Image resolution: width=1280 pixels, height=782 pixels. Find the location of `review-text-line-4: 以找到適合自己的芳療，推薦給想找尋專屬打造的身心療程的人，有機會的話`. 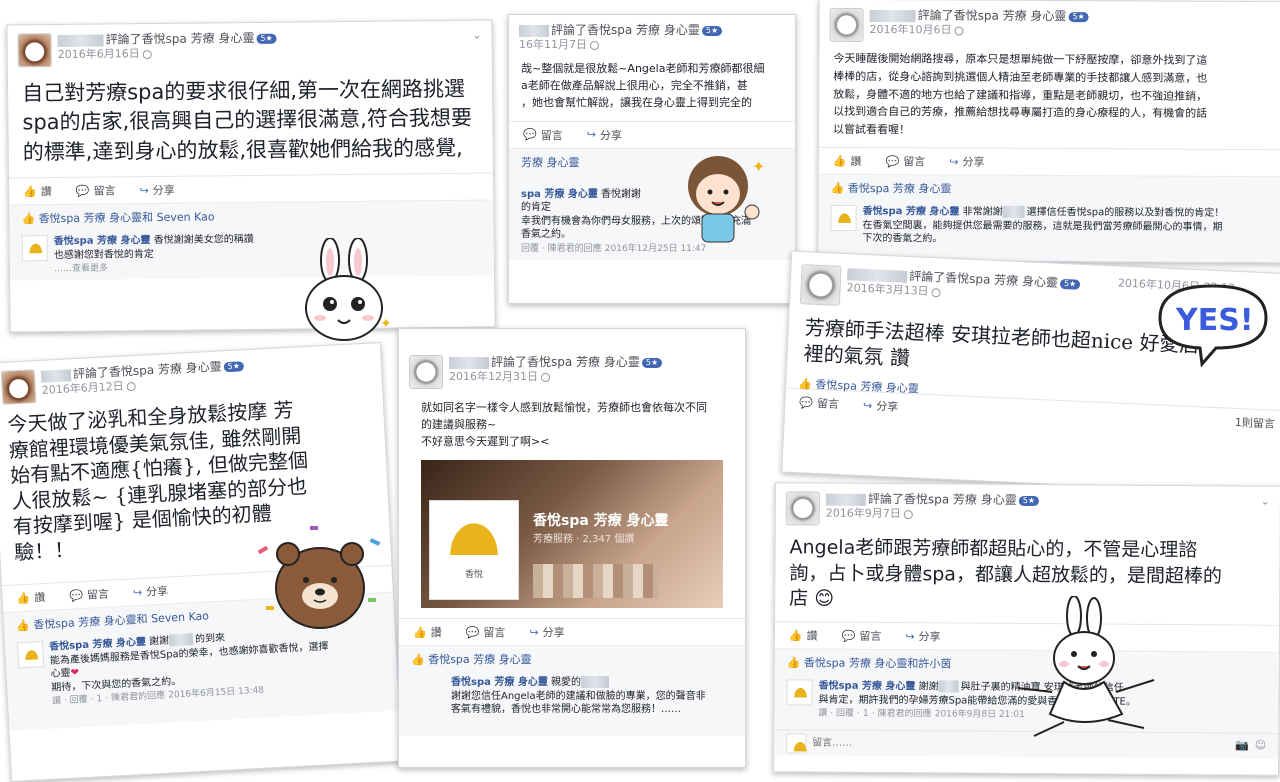

review-text-line-4: 以找到適合自己的芳療，推薦給想找尋專屬打造的身心療程的人，有機會的話 is located at coordinates (1020, 113).